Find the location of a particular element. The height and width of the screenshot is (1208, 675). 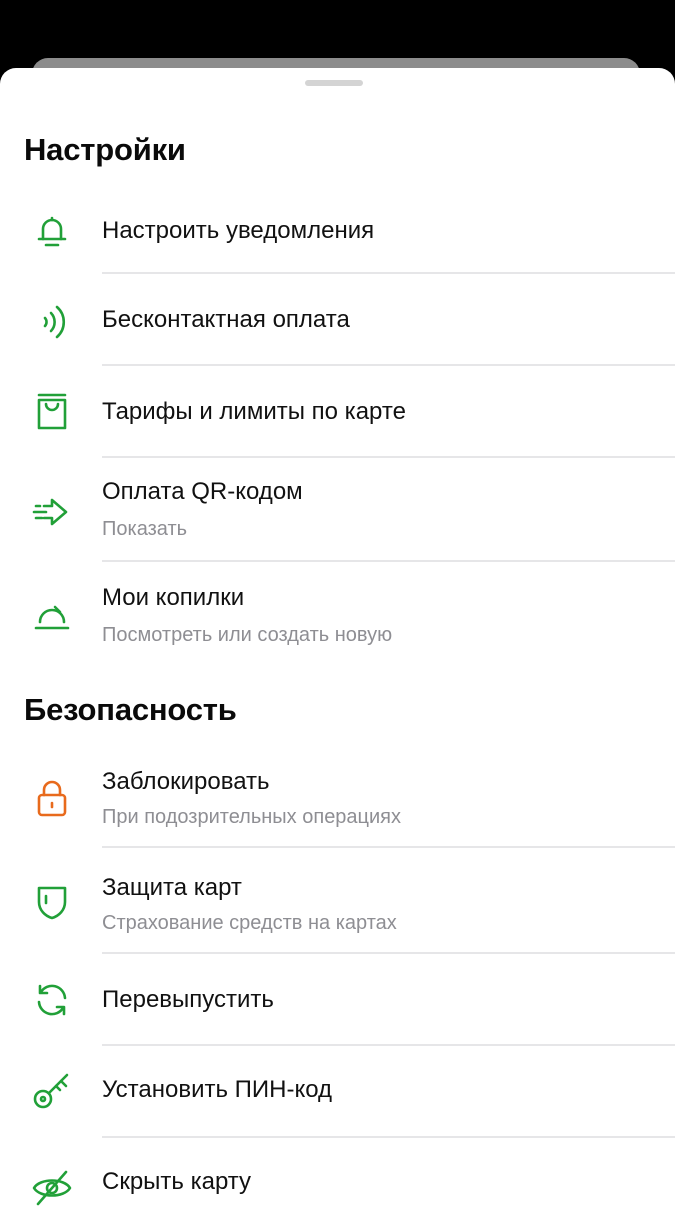

contactless-icon is located at coordinates (52, 322).